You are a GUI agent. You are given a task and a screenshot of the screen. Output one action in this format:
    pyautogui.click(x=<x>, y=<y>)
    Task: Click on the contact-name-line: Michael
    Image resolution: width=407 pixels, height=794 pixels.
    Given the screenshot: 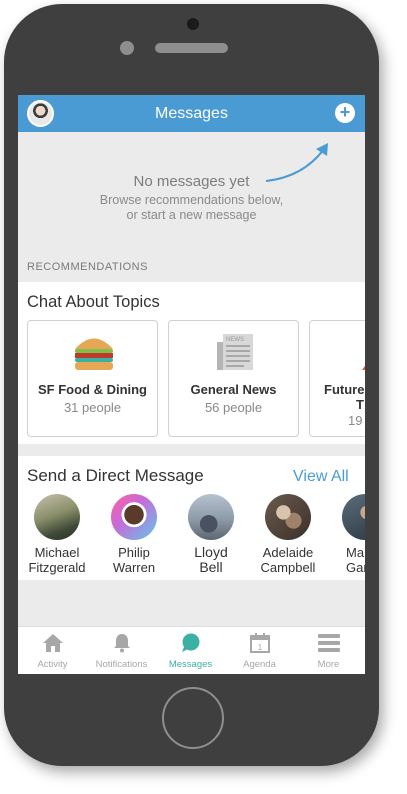 What is the action you would take?
    pyautogui.click(x=57, y=552)
    